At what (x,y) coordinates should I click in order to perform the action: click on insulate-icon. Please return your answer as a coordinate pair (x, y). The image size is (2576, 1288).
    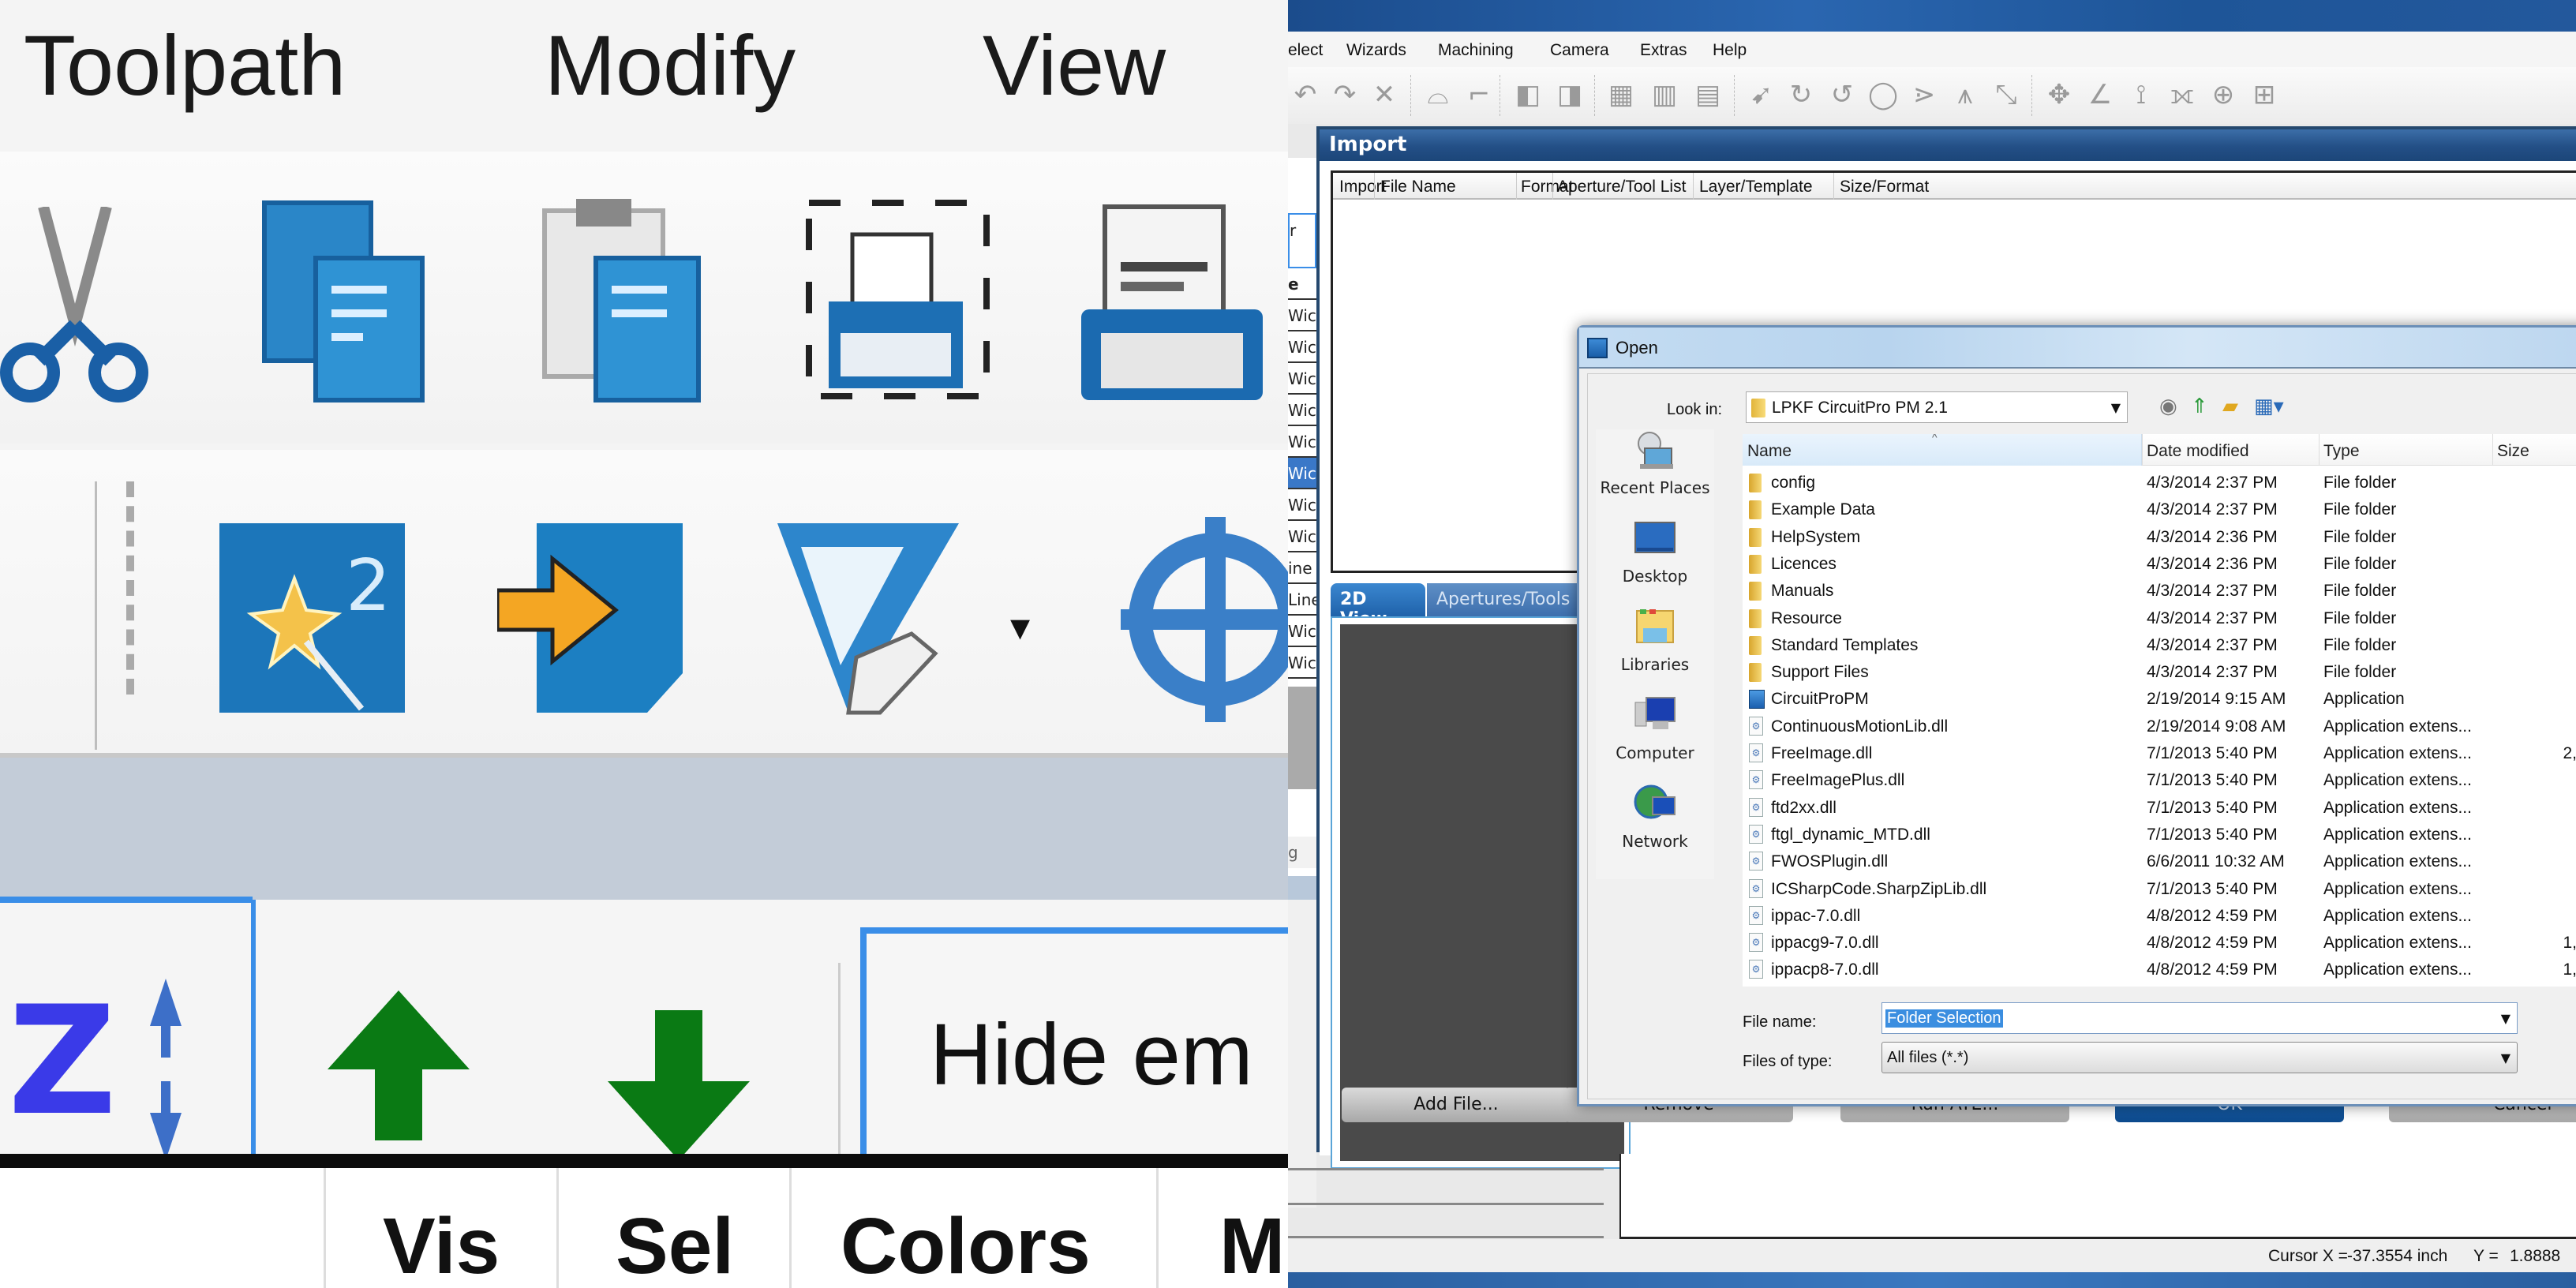
    Looking at the image, I should click on (876, 623).